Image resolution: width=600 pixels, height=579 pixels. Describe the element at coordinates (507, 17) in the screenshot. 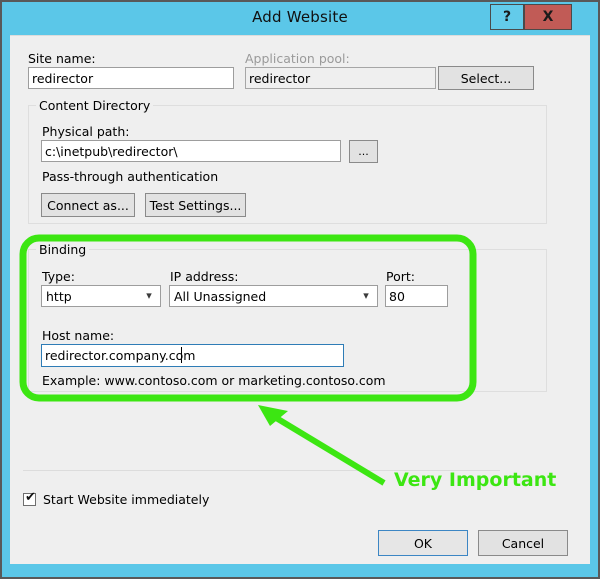

I see `help-button: ?` at that location.